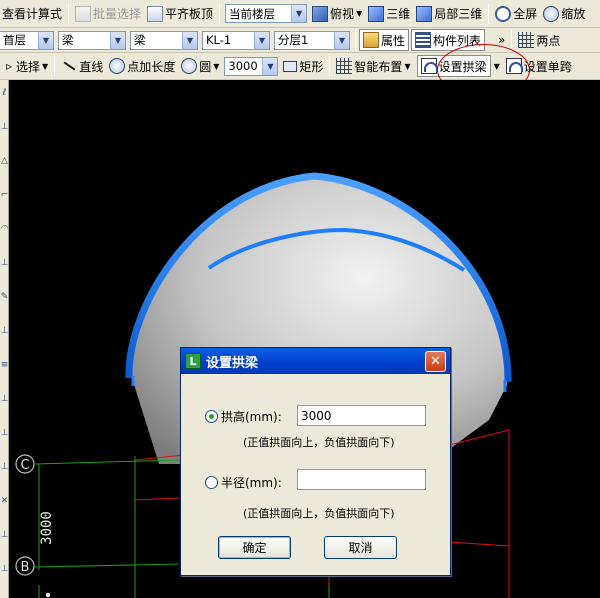 This screenshot has height=598, width=600. Describe the element at coordinates (320, 13) in the screenshot. I see `top-view-icon` at that location.